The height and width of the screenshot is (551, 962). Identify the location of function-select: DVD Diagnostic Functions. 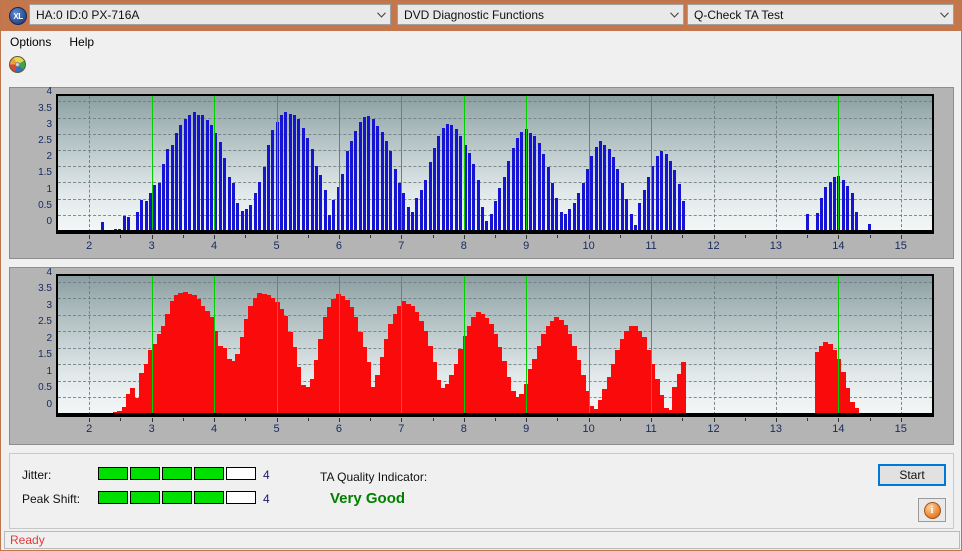
(540, 14).